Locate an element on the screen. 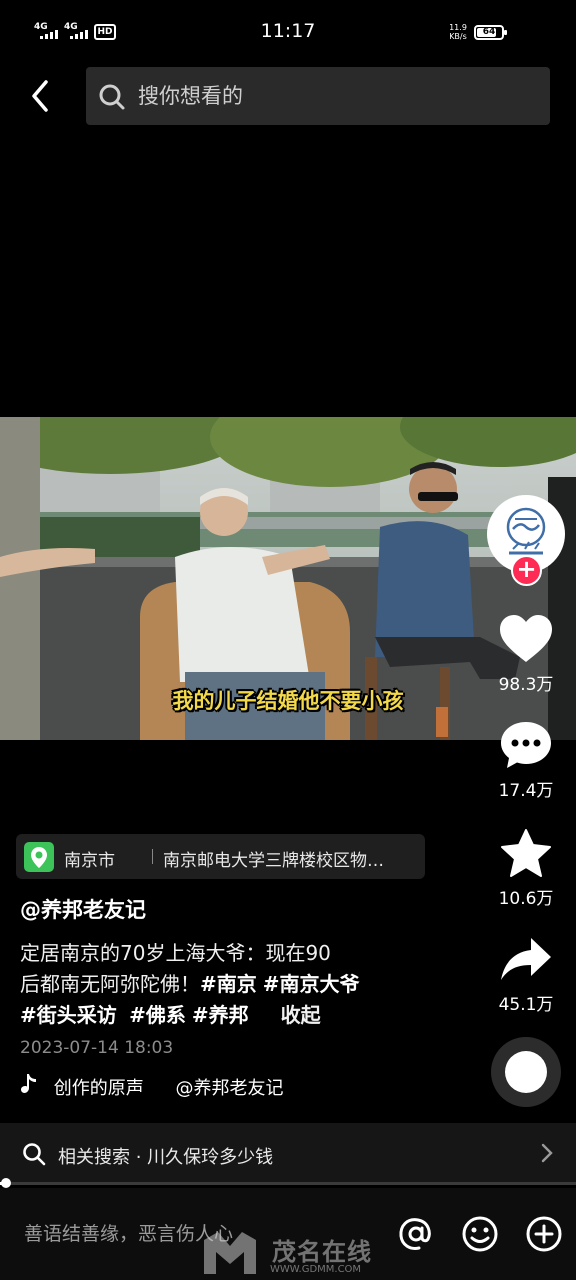 This screenshot has height=1280, width=576. battery-icon: 64 is located at coordinates (490, 32).